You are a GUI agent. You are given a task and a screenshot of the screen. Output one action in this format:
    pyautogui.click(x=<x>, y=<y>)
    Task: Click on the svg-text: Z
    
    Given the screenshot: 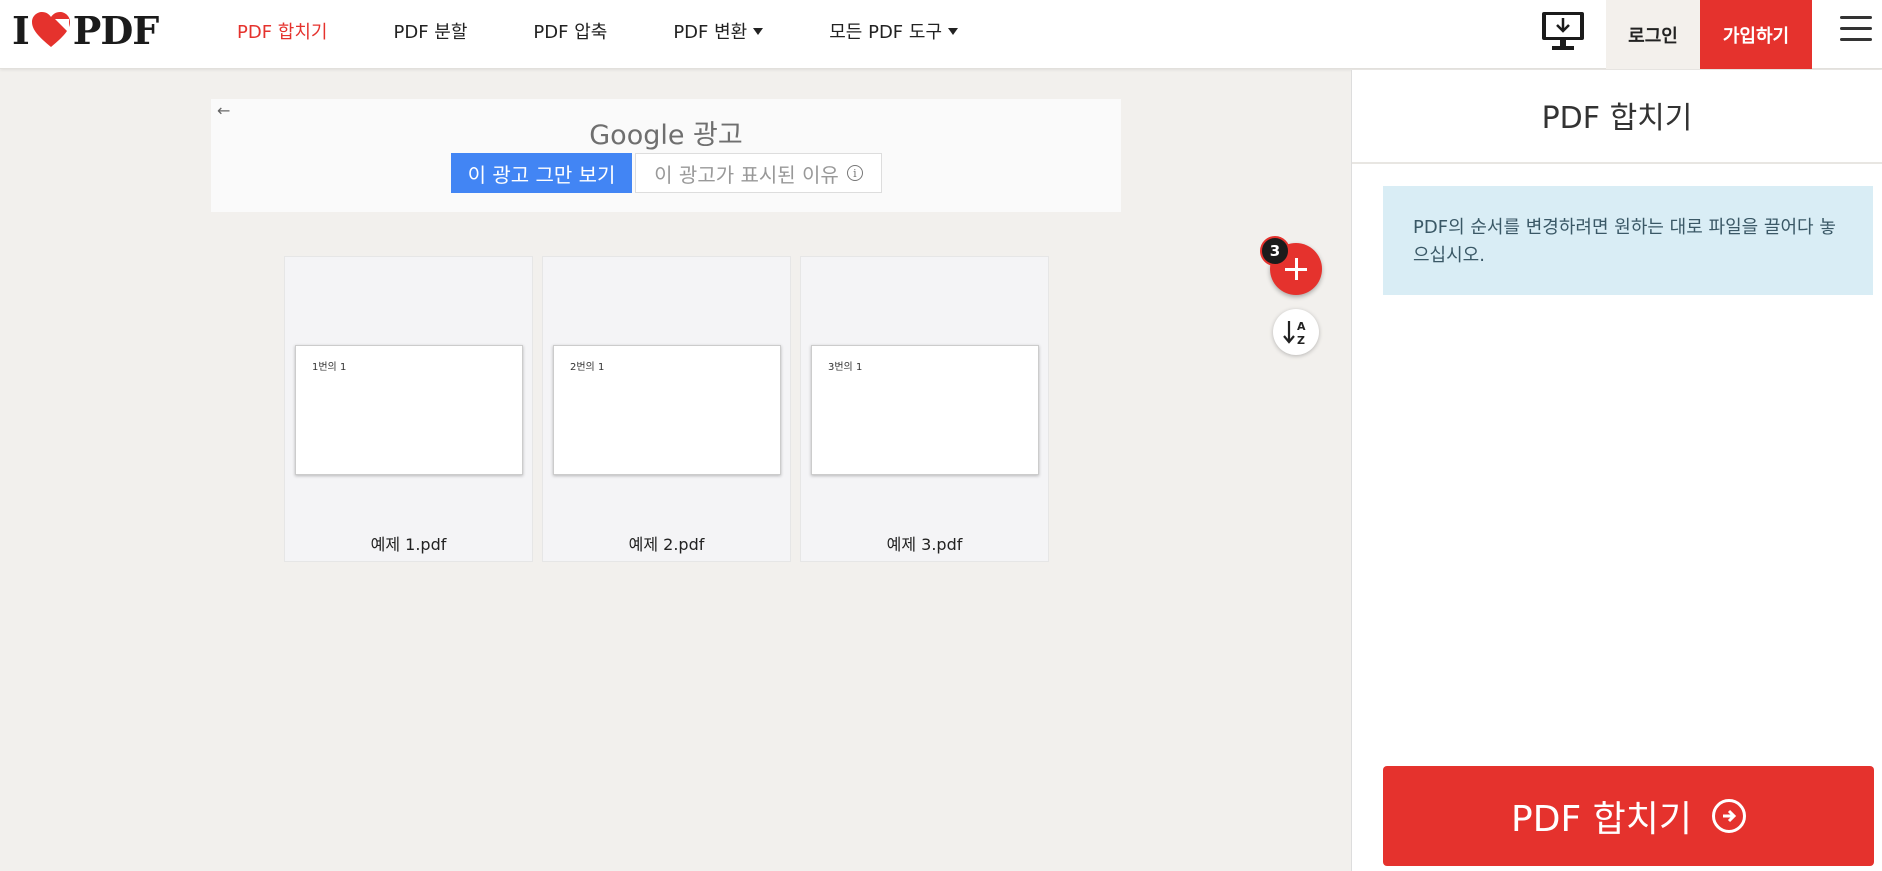 What is the action you would take?
    pyautogui.click(x=1301, y=340)
    